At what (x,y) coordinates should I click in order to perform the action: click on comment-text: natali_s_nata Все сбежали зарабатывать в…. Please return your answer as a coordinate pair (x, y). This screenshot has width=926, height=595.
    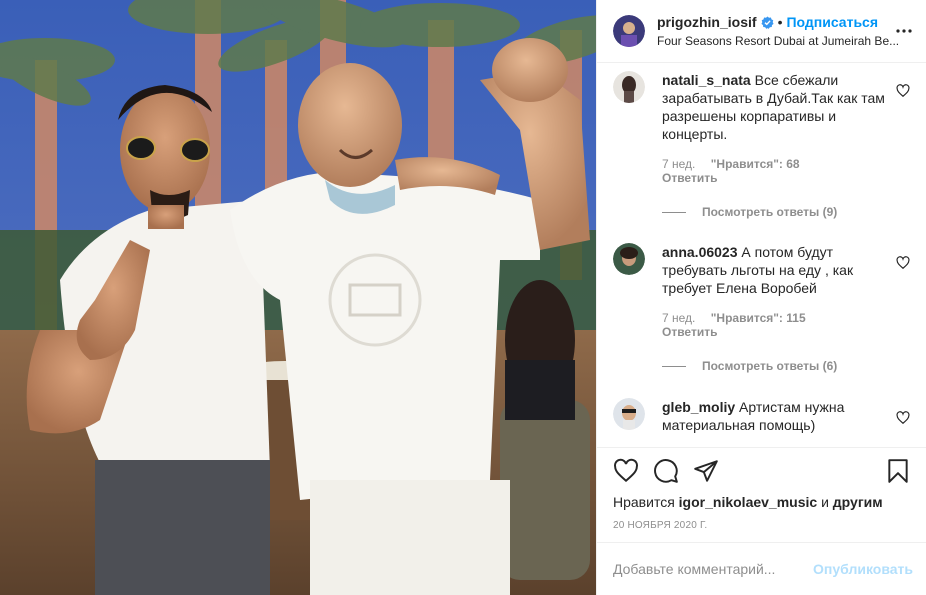
    Looking at the image, I should click on (775, 107).